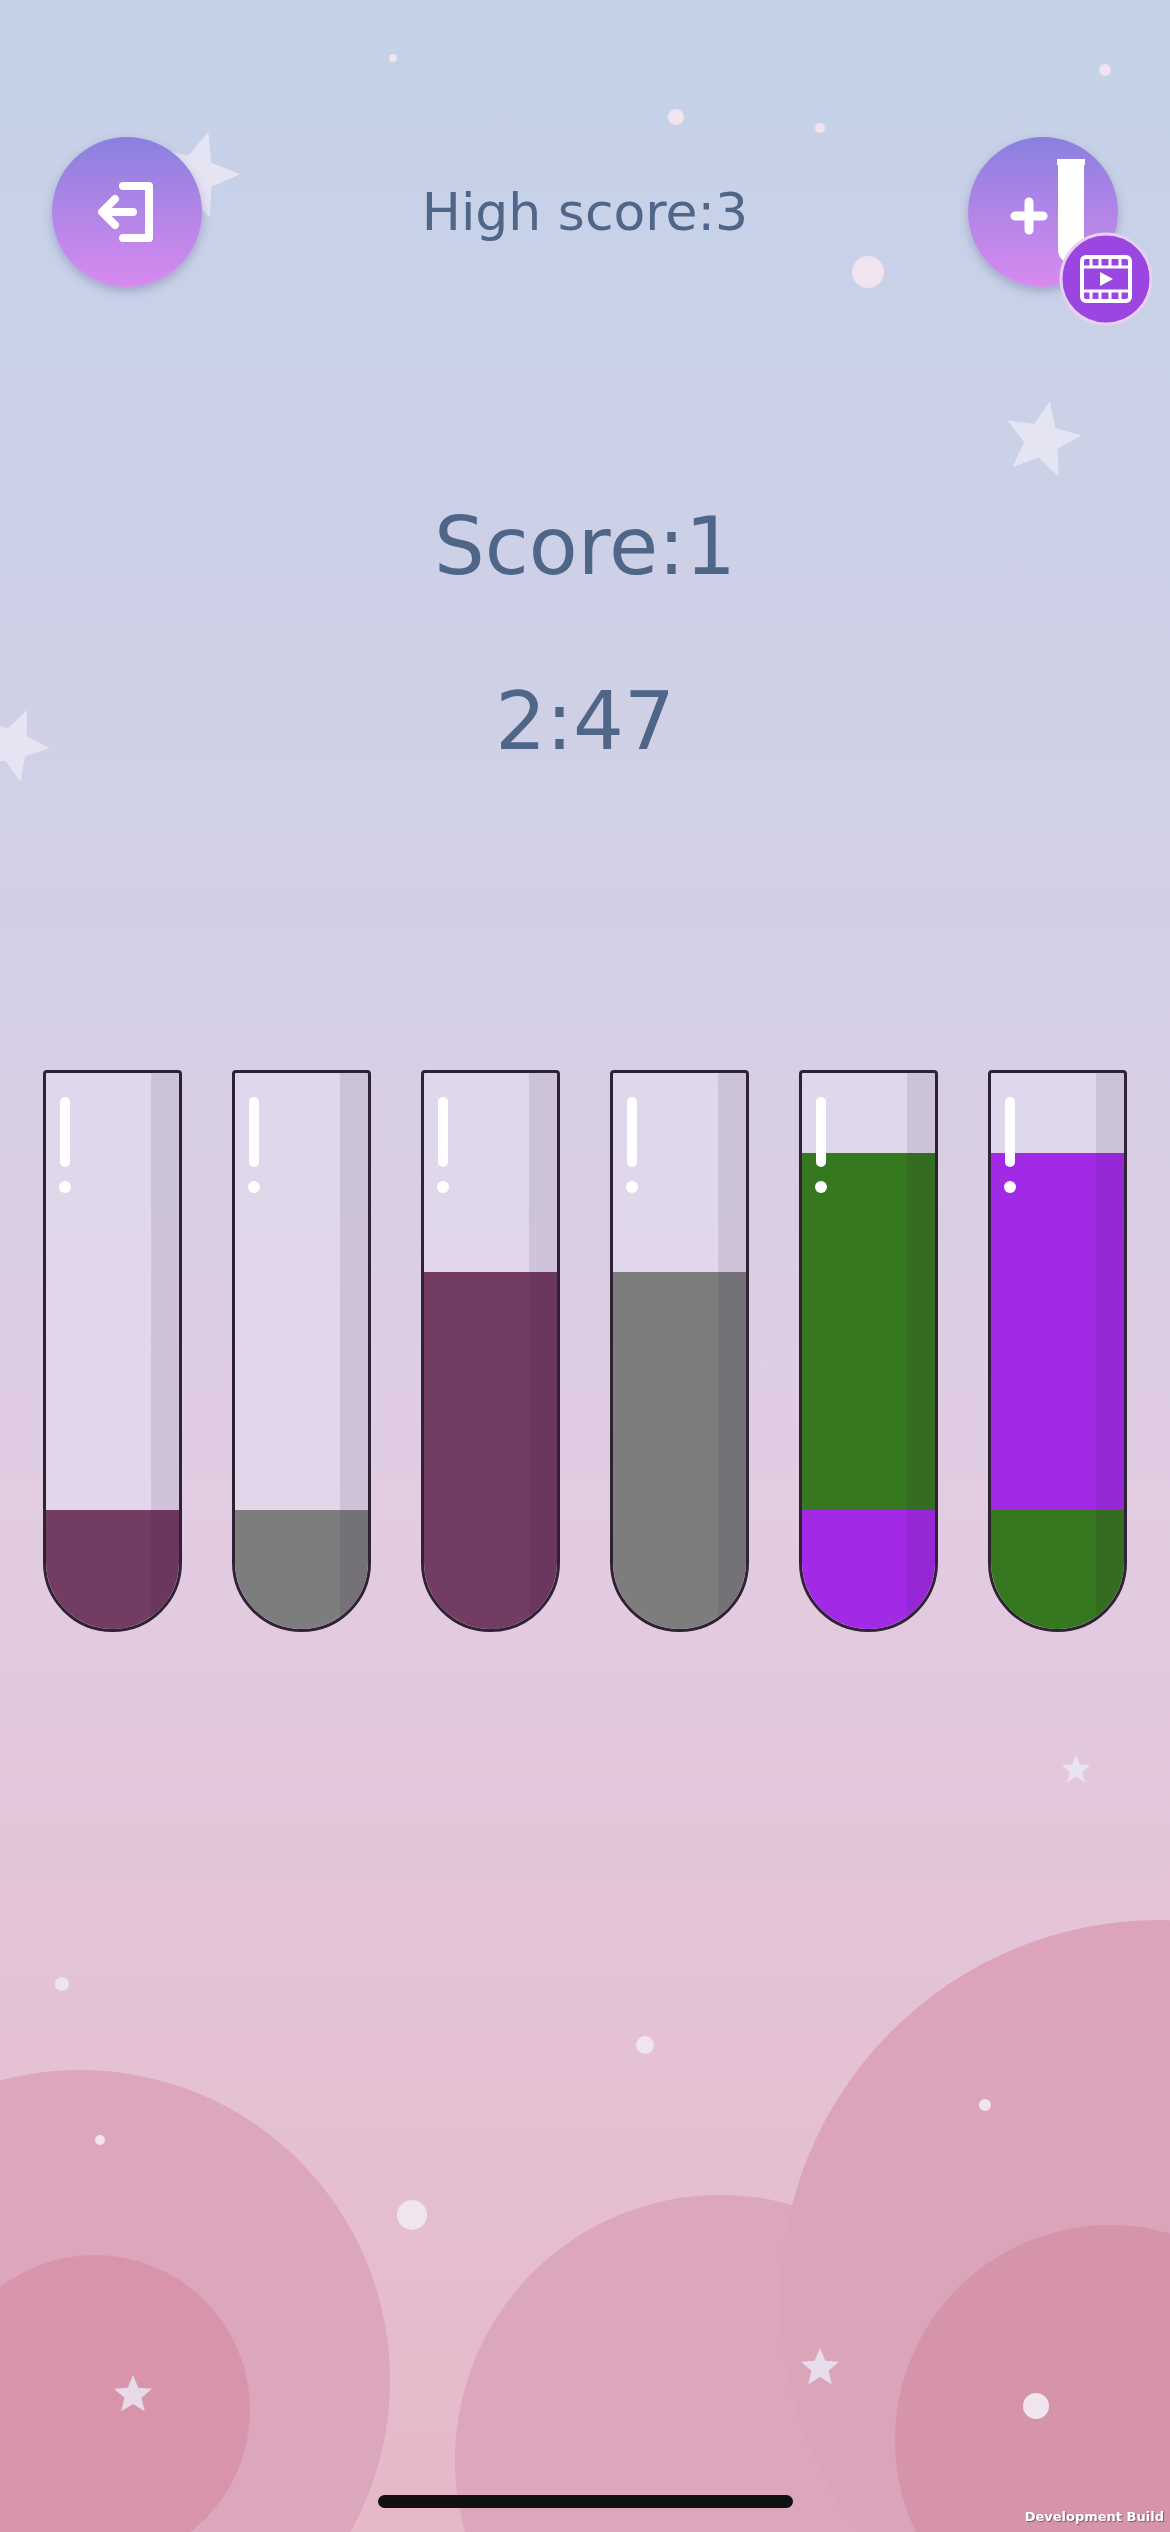  Describe the element at coordinates (585, 722) in the screenshot. I see `timer-label: 2:47` at that location.